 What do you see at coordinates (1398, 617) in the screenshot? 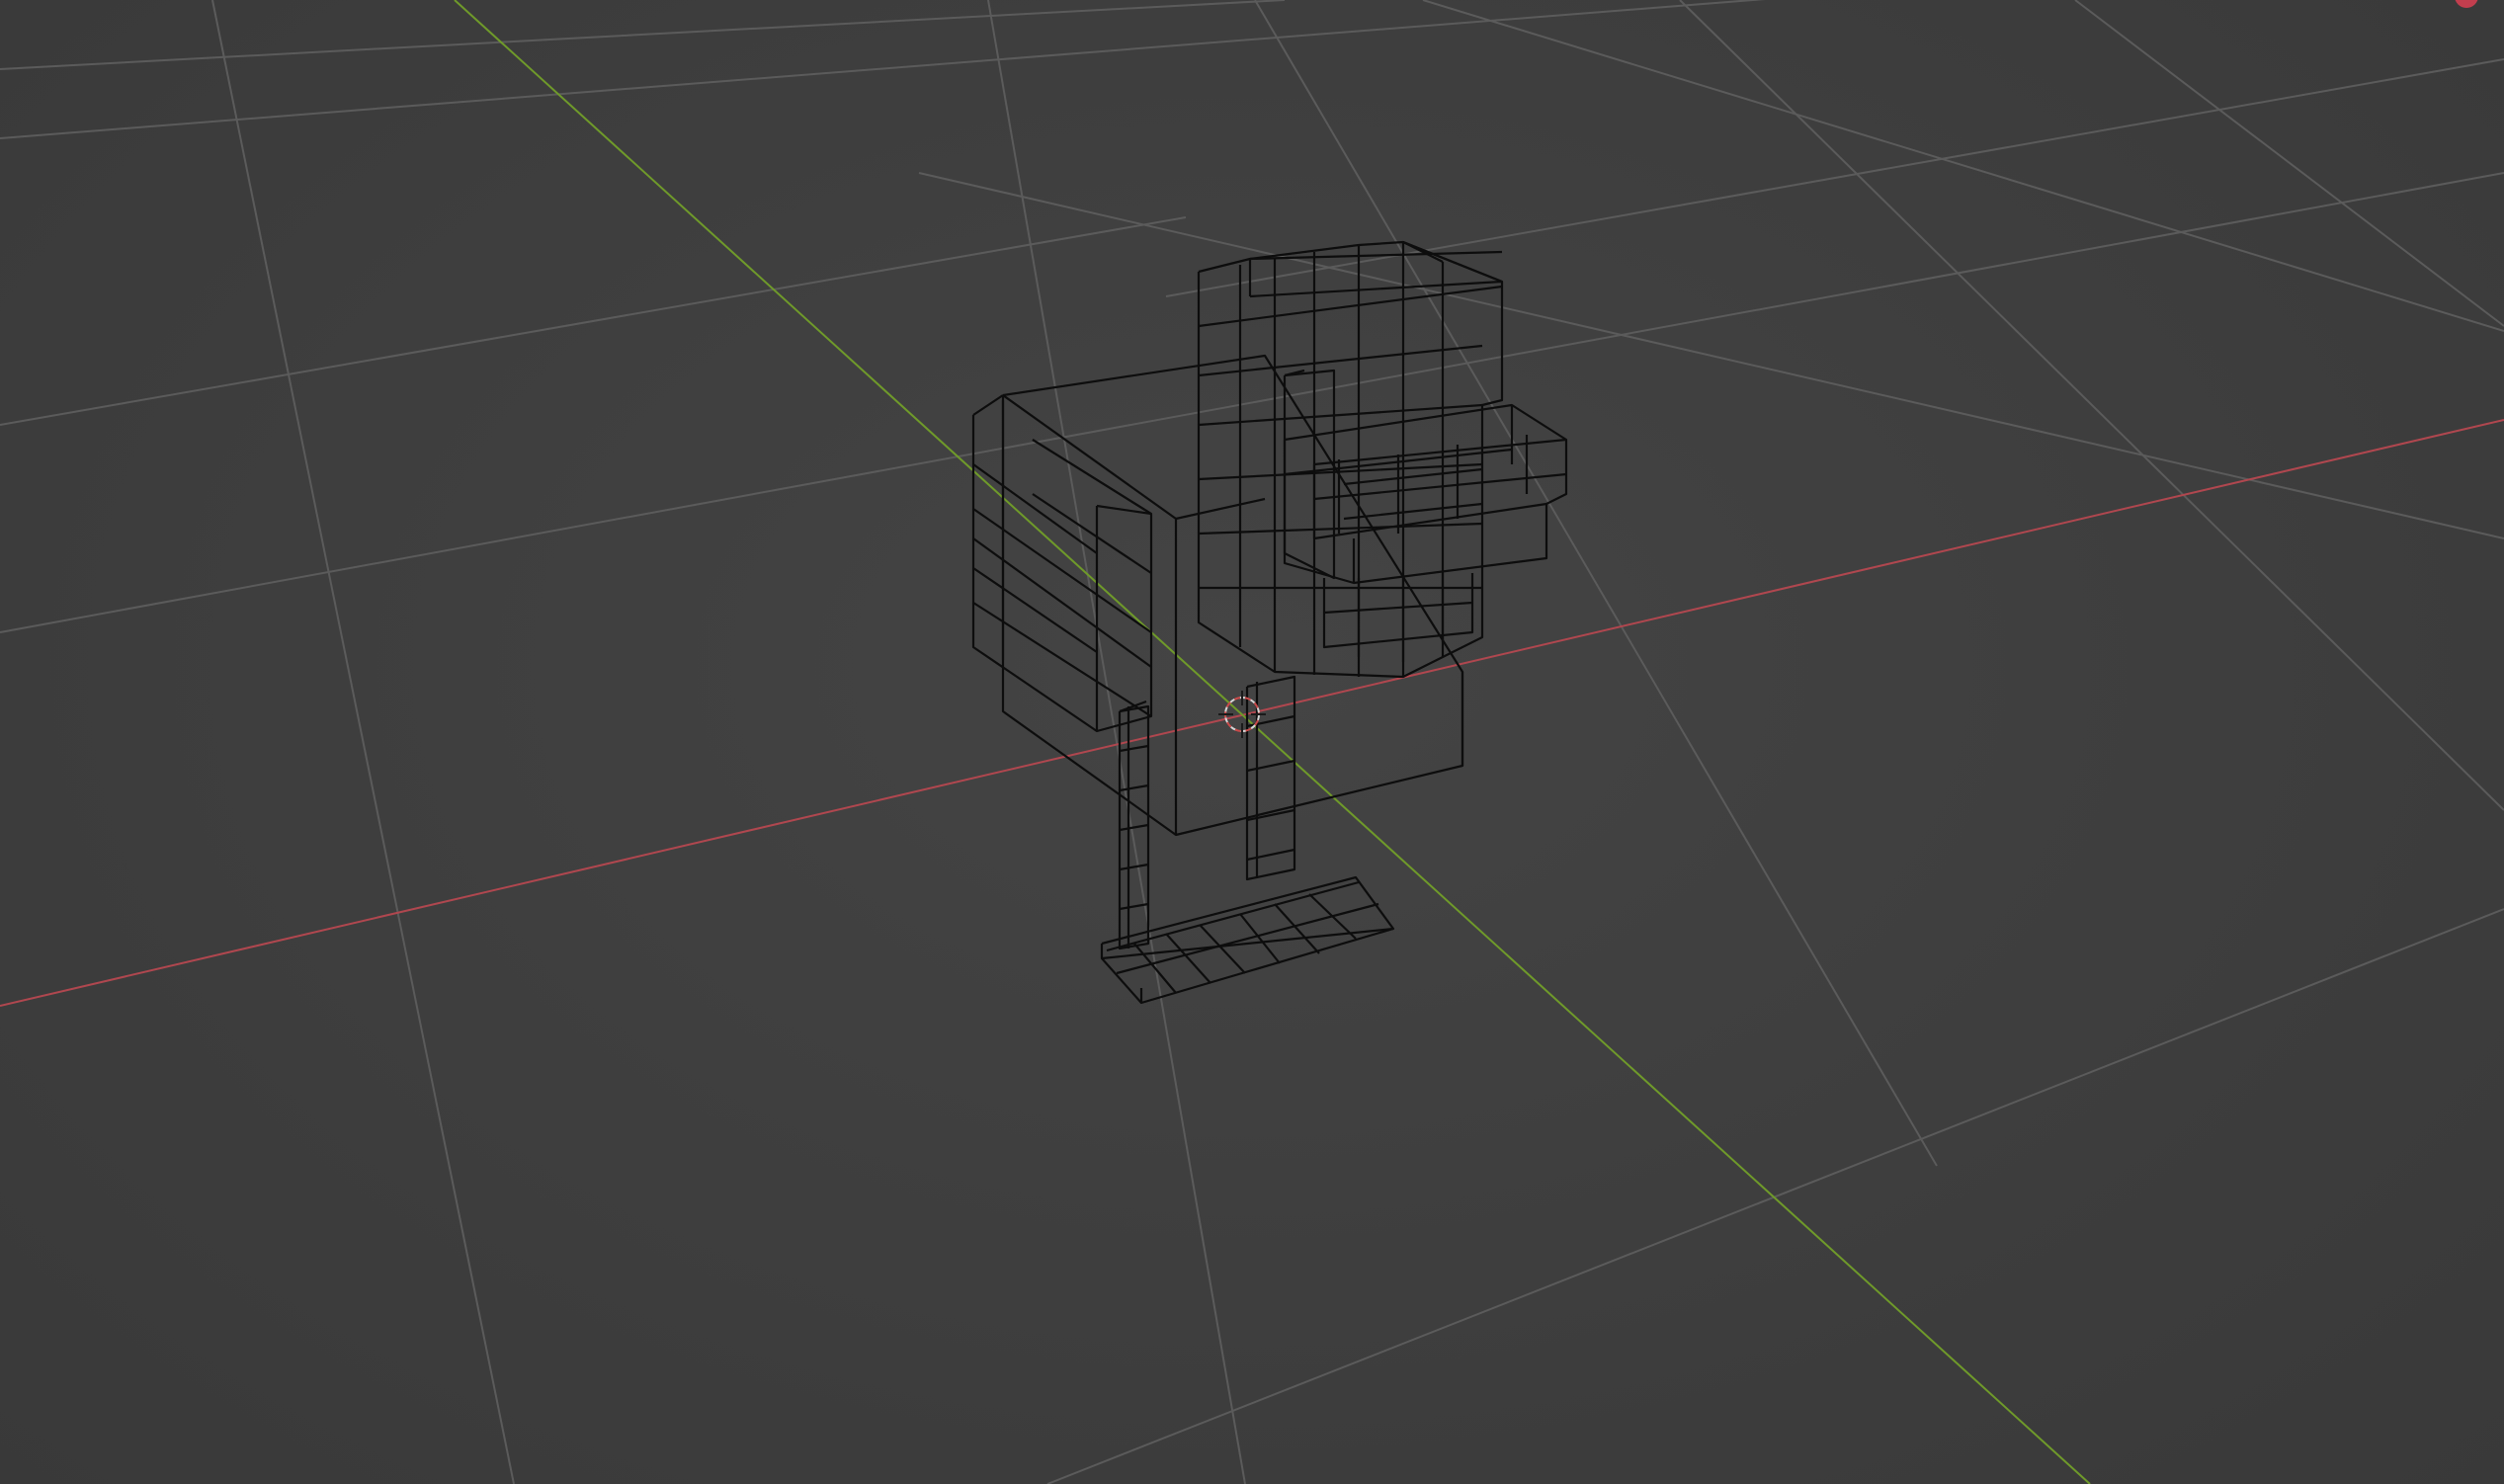
I see `wattle-mesh` at bounding box center [1398, 617].